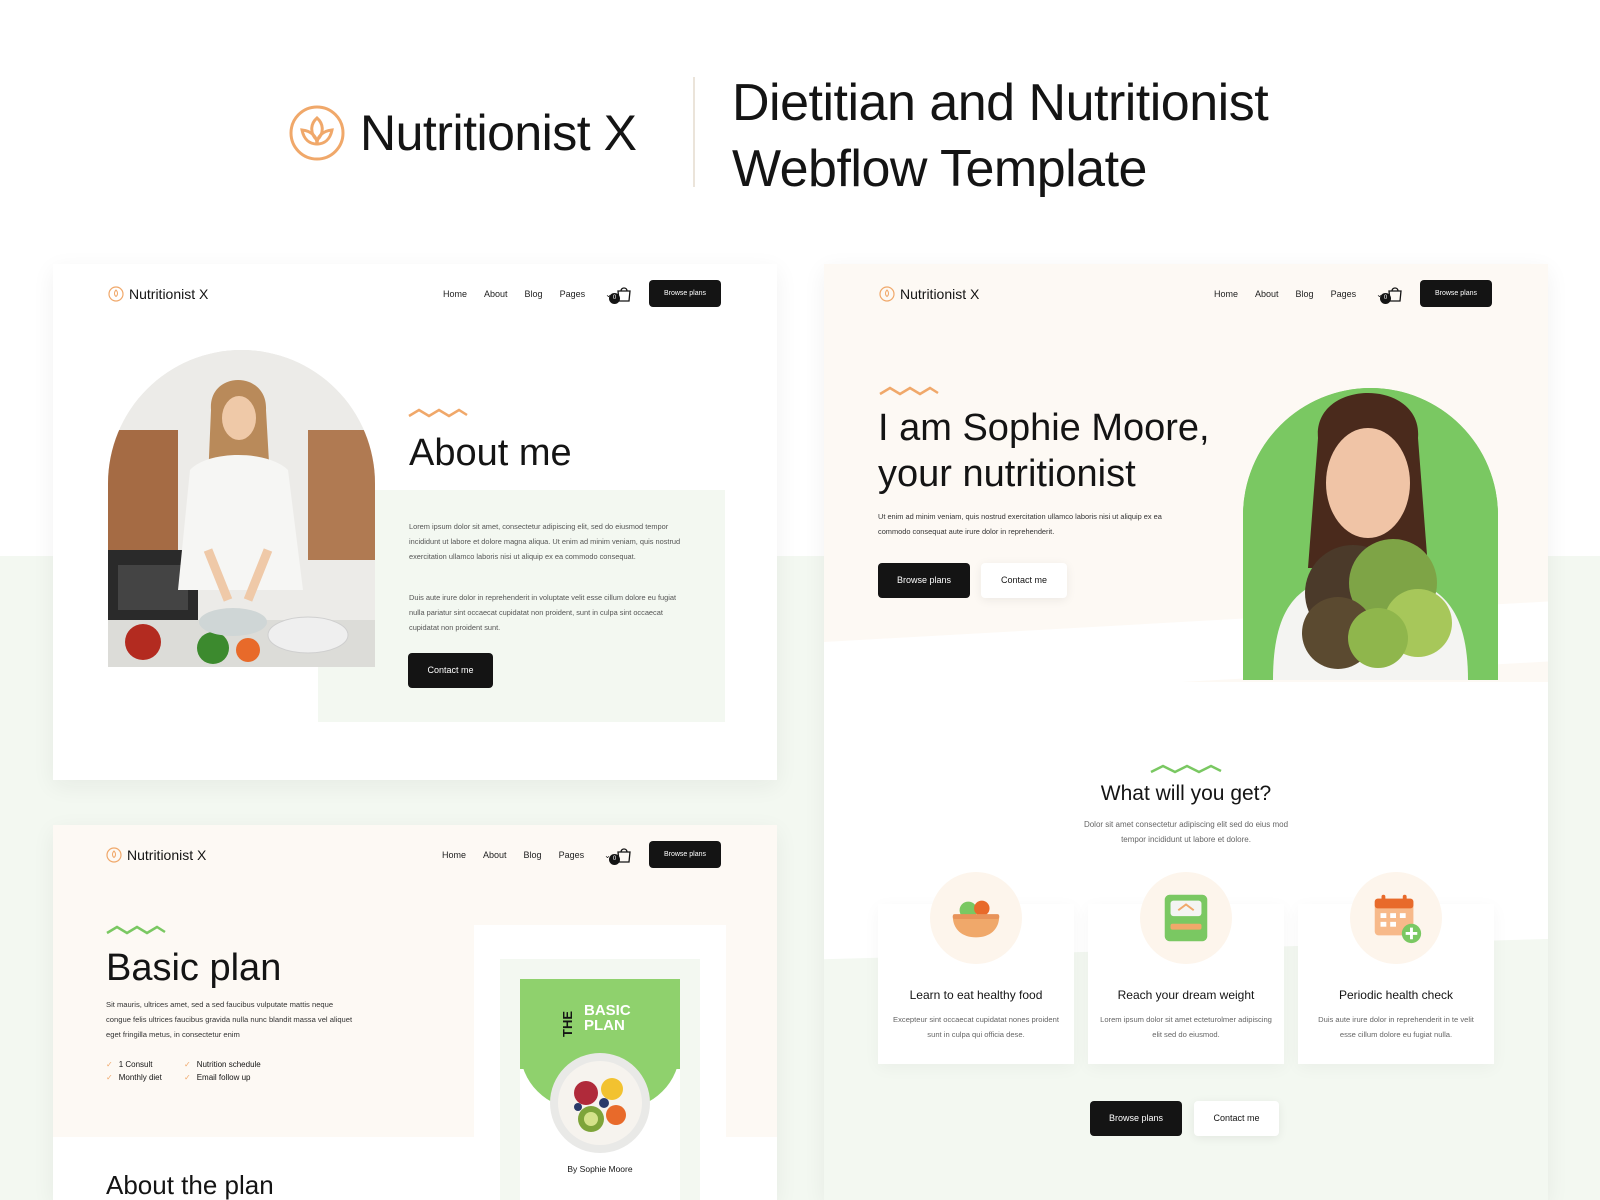 Image resolution: width=1600 pixels, height=1200 pixels. I want to click on calendar-icon, so click(1398, 919).